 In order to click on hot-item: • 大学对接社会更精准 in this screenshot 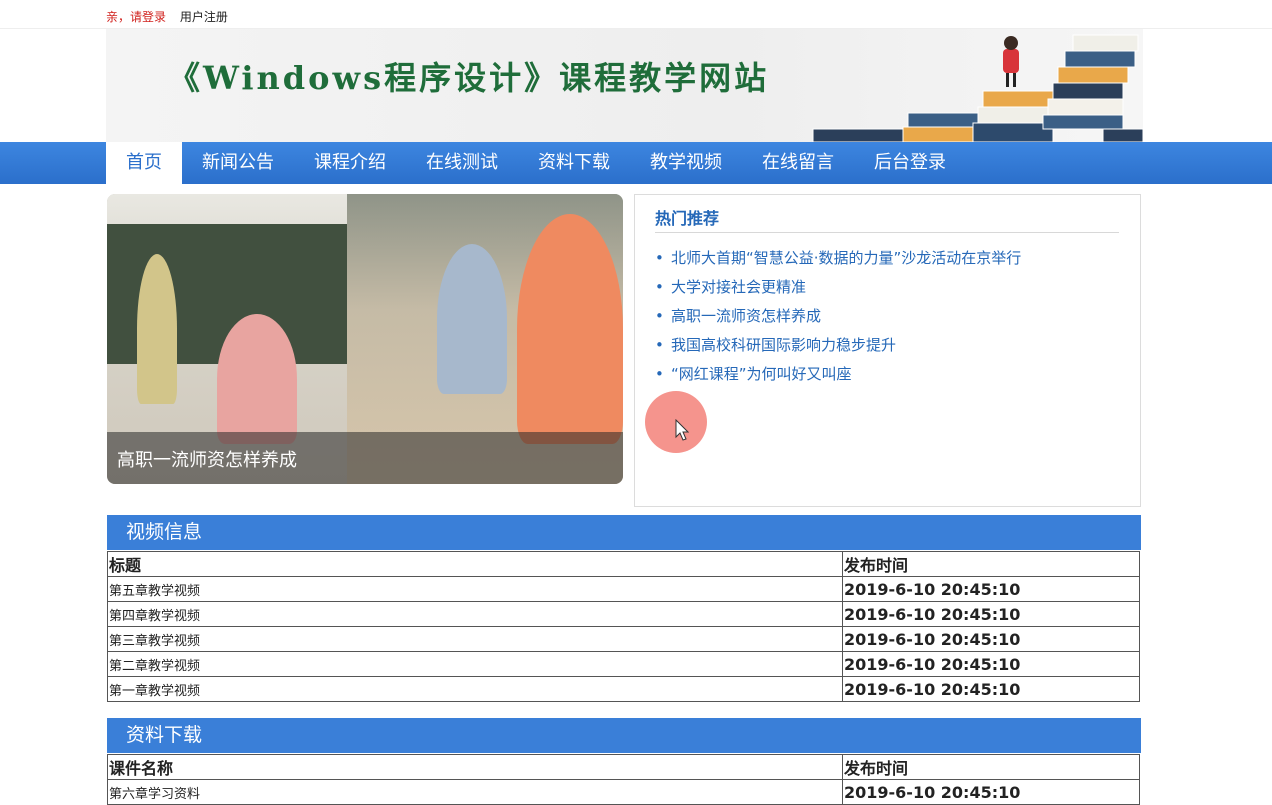, I will do `click(838, 290)`.